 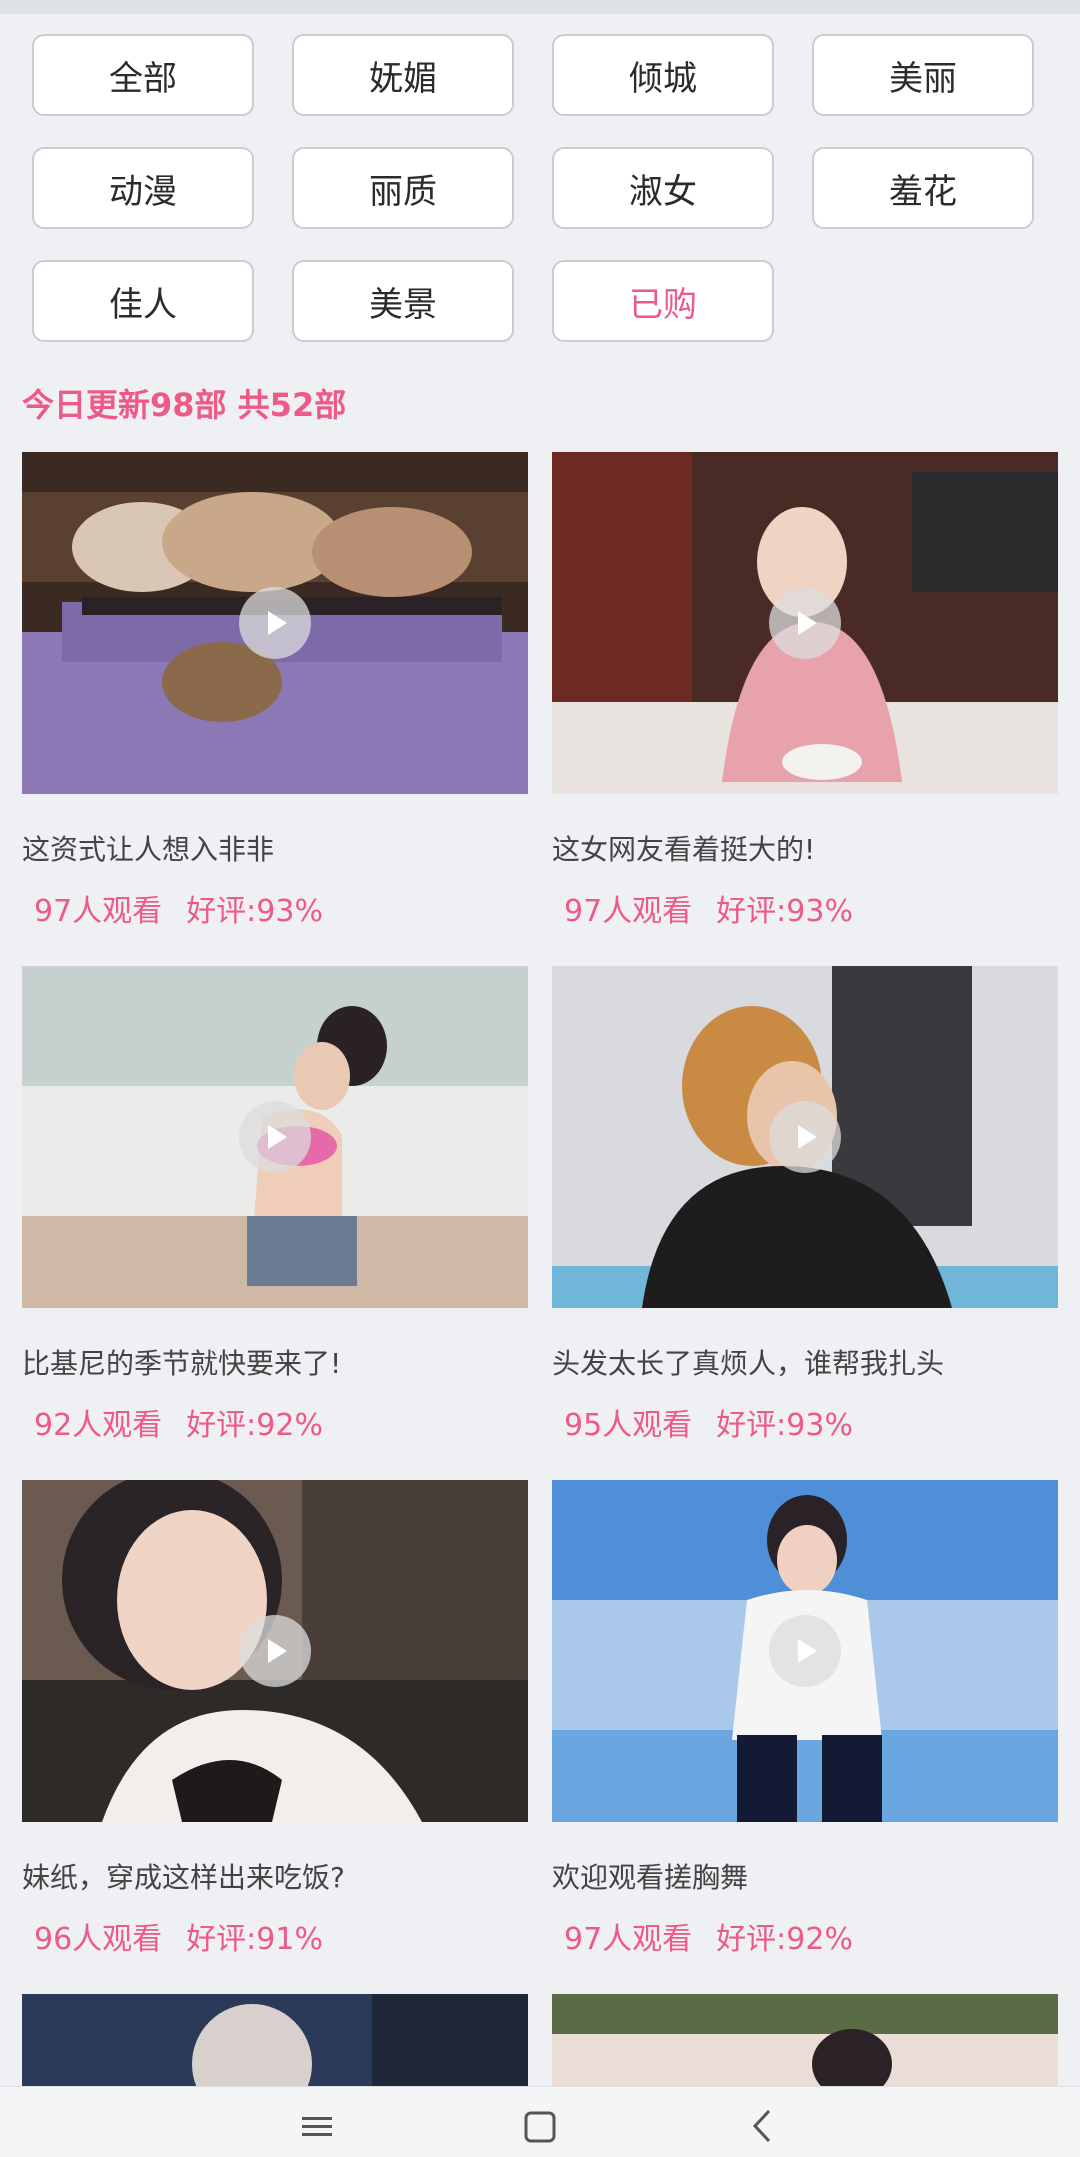 What do you see at coordinates (403, 188) in the screenshot?
I see `category-chip-elegant: 丽质` at bounding box center [403, 188].